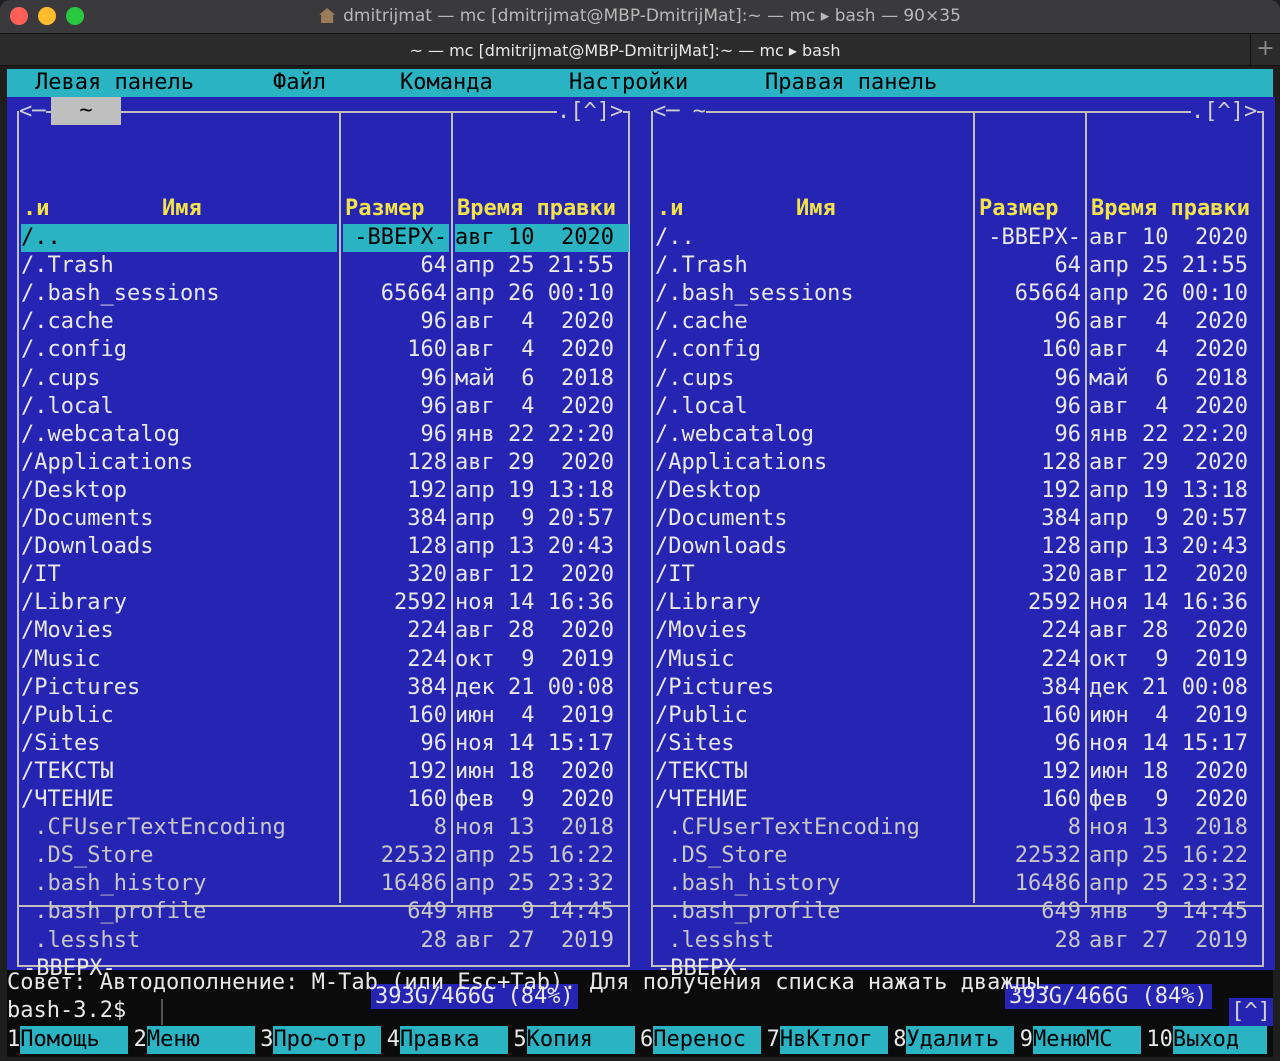 This screenshot has height=1061, width=1280. Describe the element at coordinates (1081, 1040) in the screenshot. I see `fkey-9: 9МенюМС` at that location.